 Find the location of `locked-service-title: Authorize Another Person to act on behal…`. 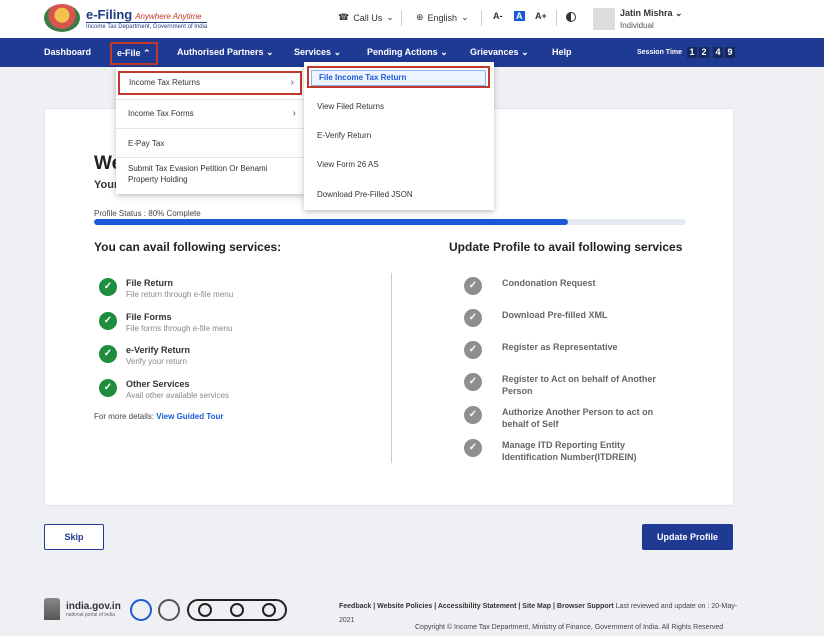

locked-service-title: Authorize Another Person to act on behal… is located at coordinates (578, 418).